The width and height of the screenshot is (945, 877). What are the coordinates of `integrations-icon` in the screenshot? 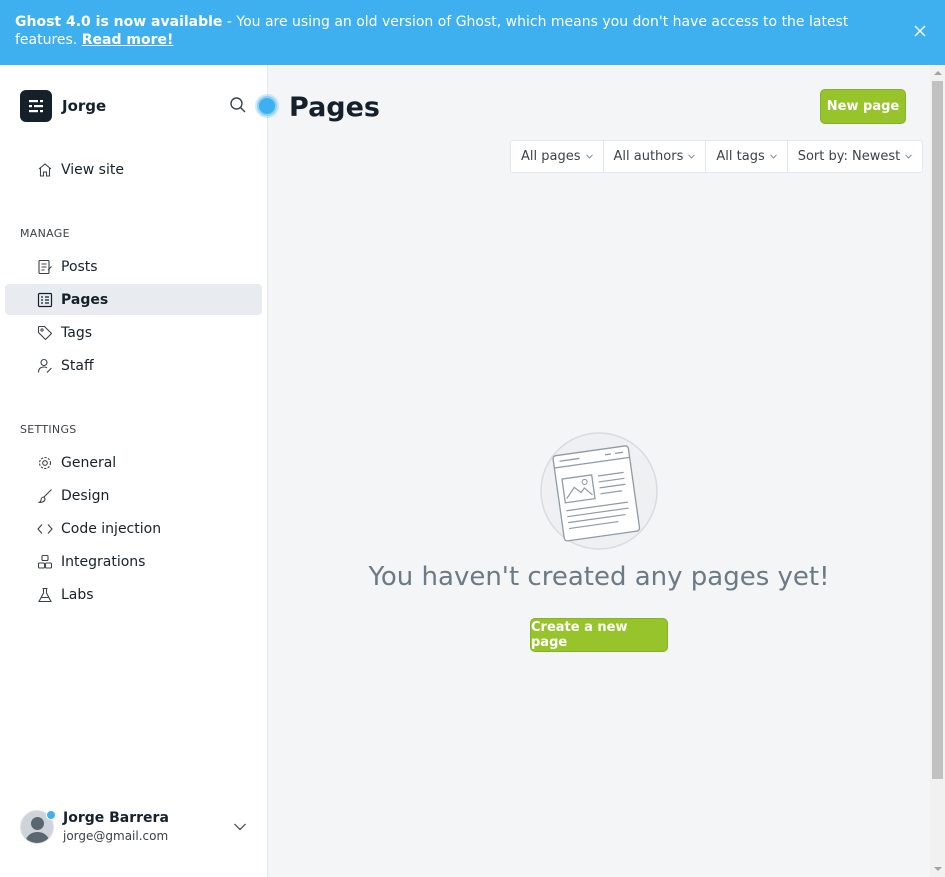 It's located at (45, 561).